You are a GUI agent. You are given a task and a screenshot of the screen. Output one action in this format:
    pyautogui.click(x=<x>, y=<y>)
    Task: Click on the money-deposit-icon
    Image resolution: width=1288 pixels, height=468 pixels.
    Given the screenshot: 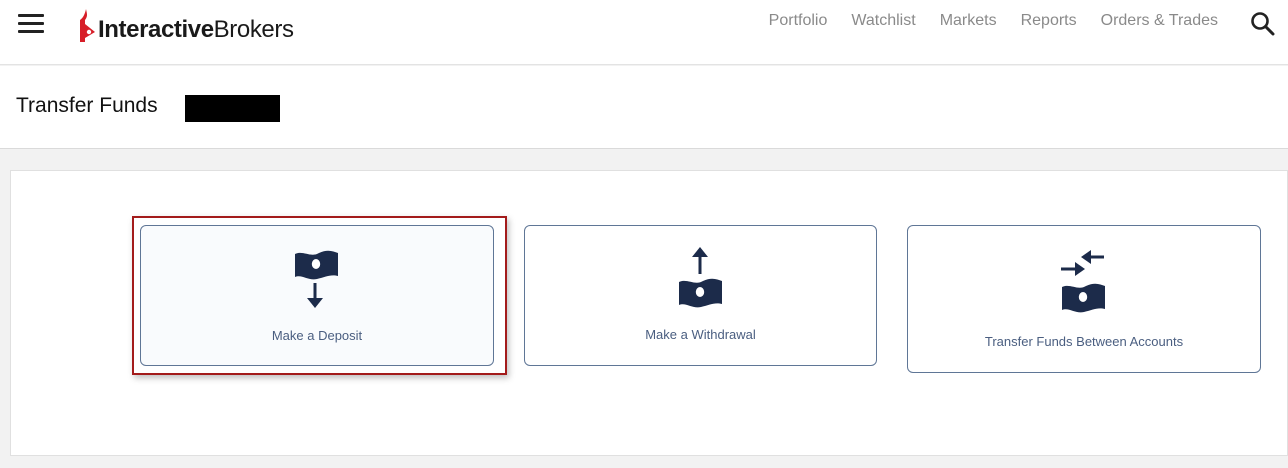 What is the action you would take?
    pyautogui.click(x=316, y=279)
    